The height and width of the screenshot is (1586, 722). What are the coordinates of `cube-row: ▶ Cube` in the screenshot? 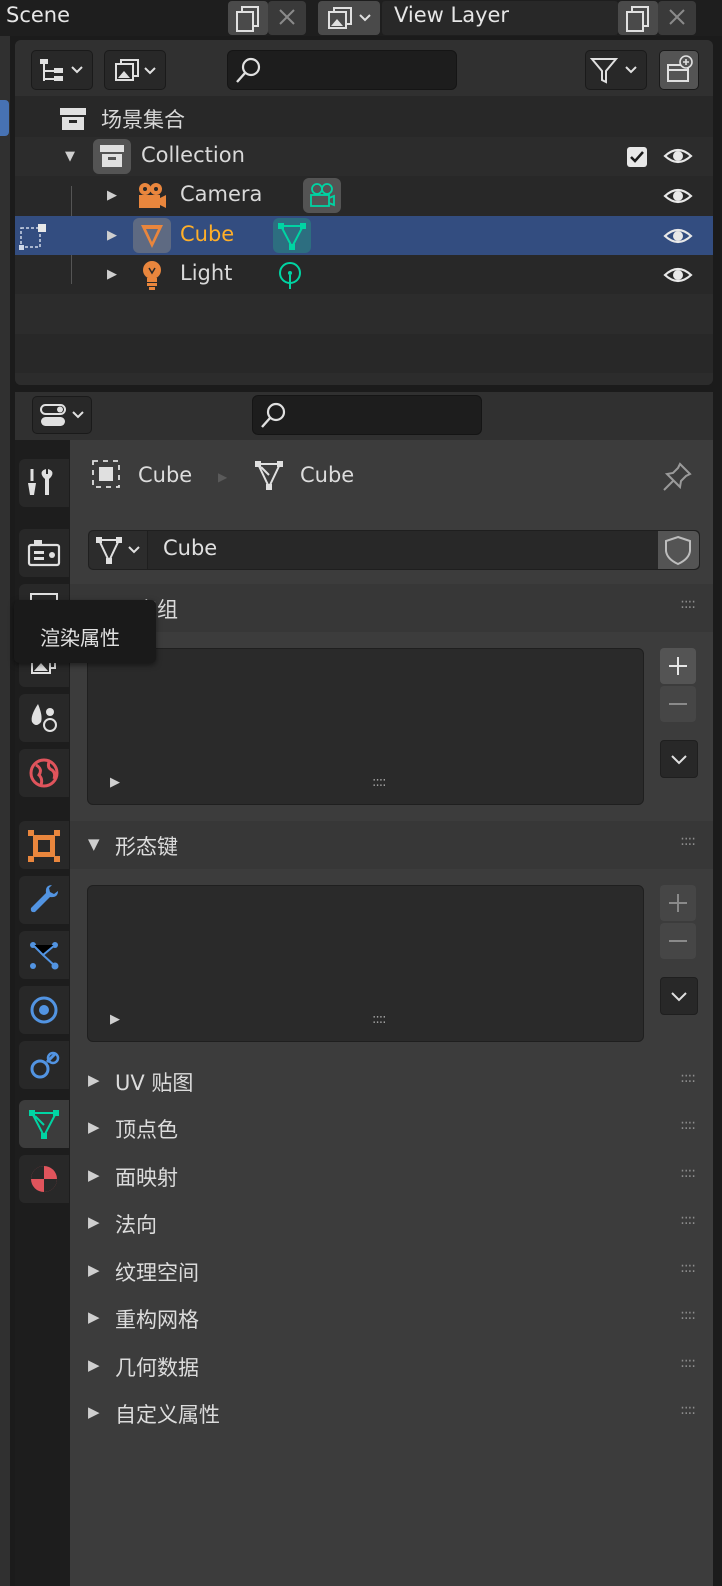 It's located at (364, 235).